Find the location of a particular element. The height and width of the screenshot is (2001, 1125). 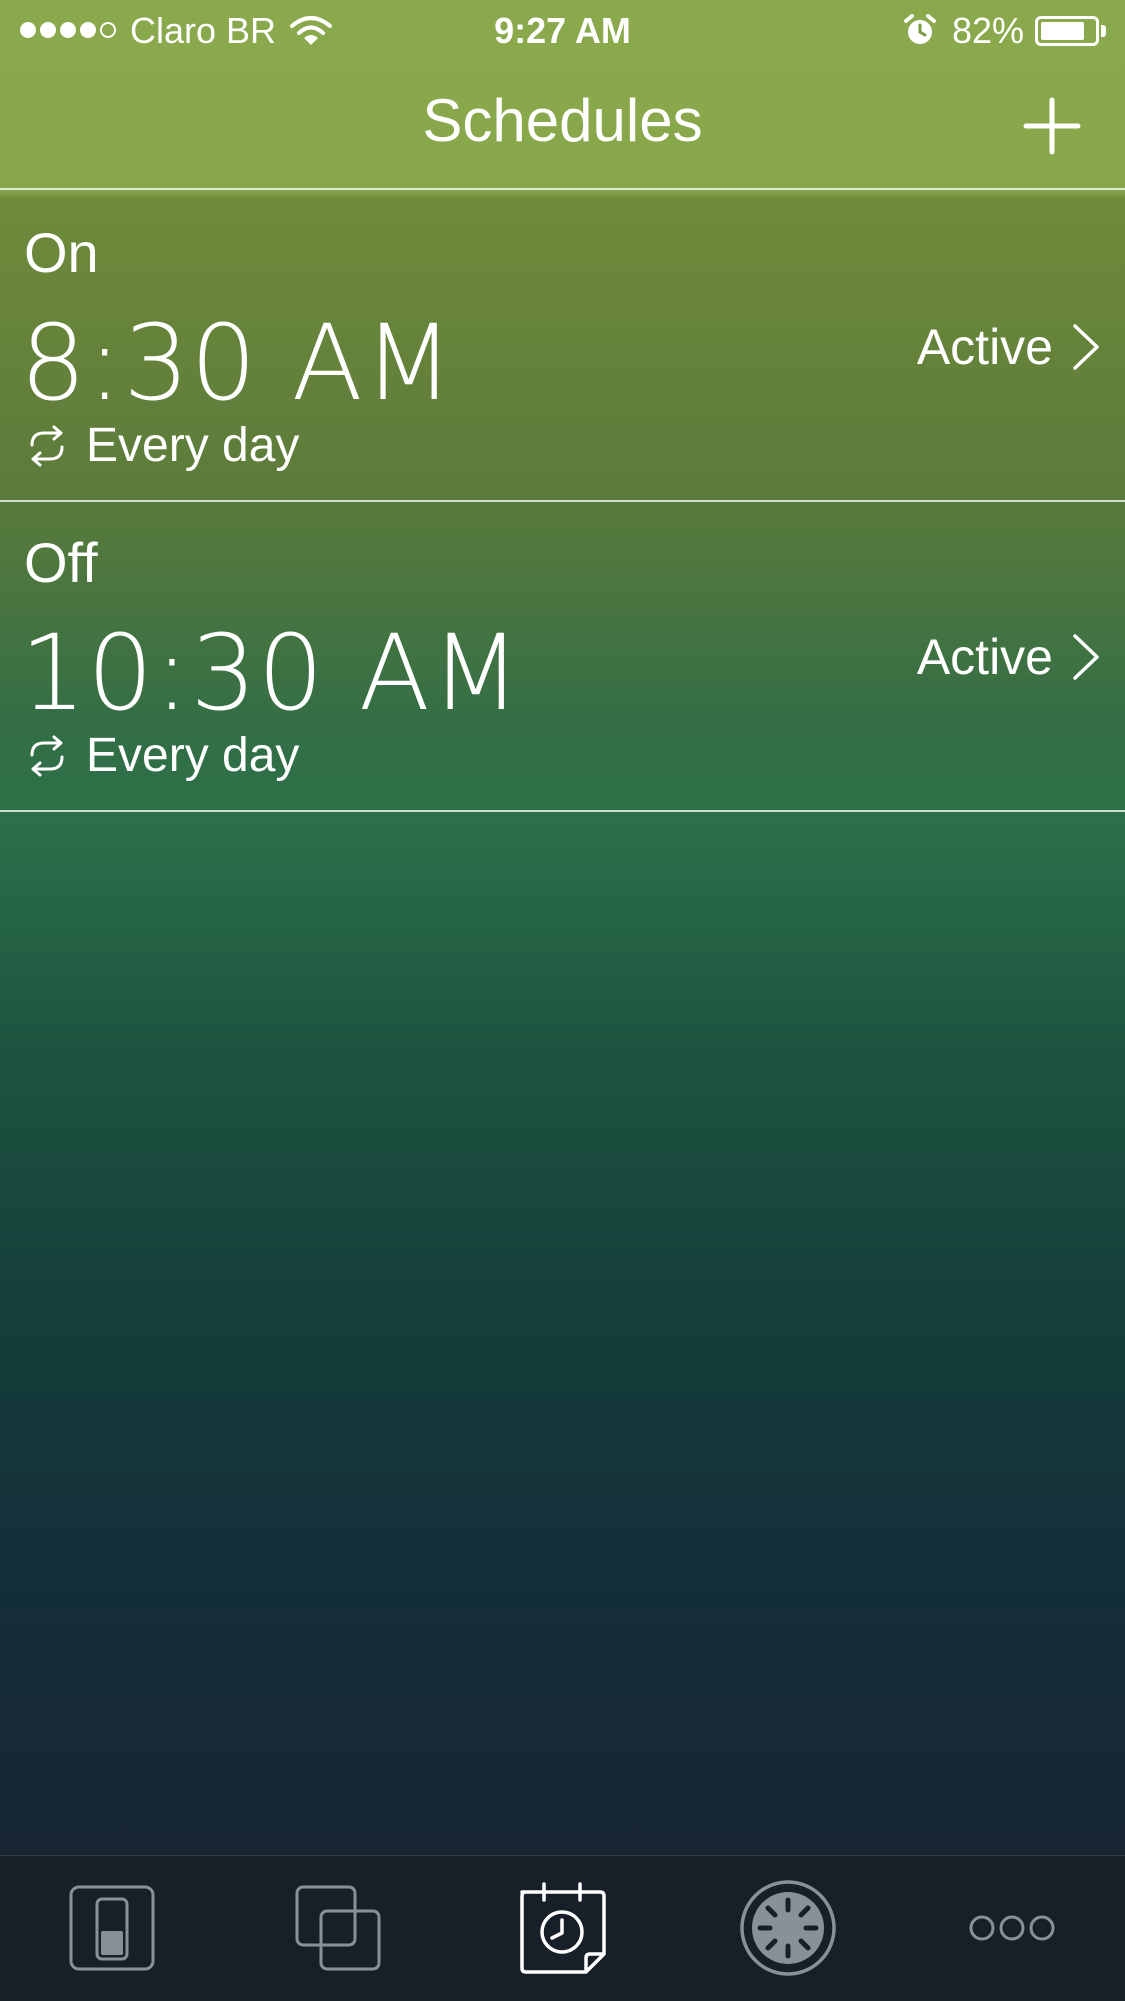

navigation-bar: Schedules is located at coordinates (562, 126).